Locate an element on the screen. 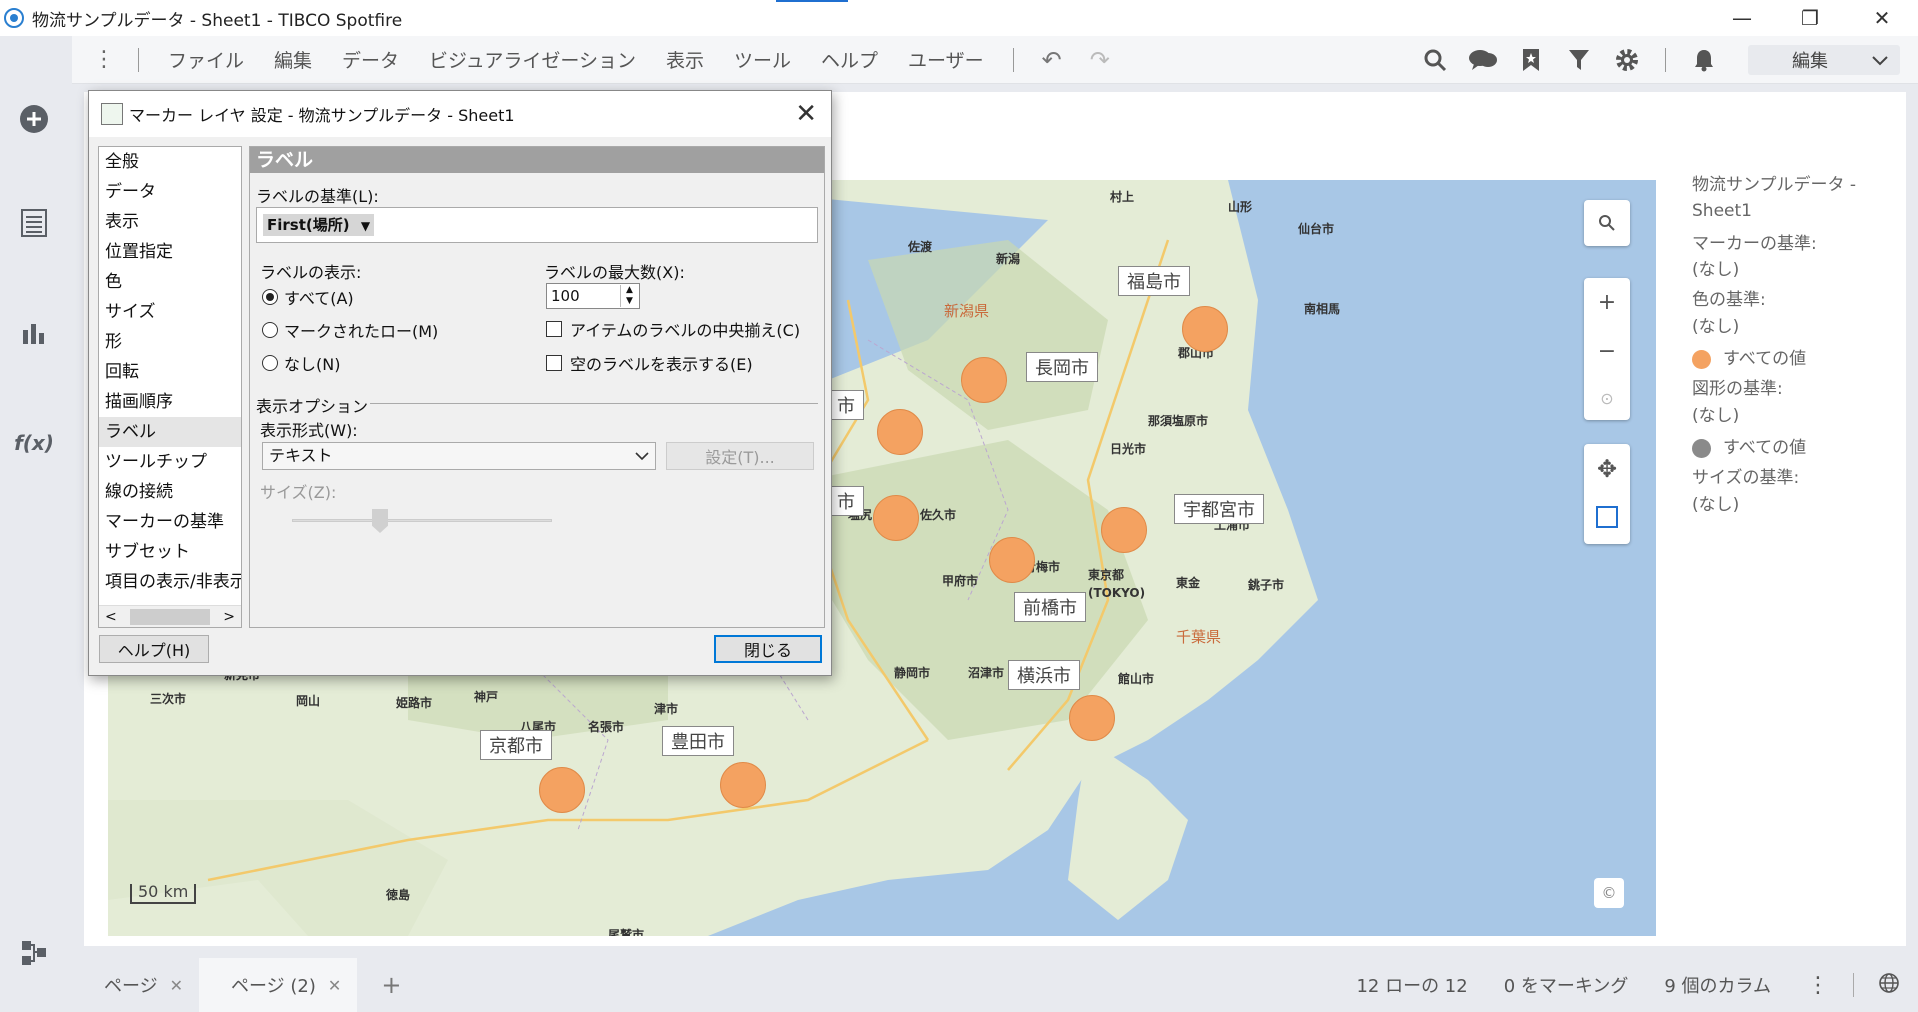 The height and width of the screenshot is (1012, 1918). data-table-icon is located at coordinates (34, 223).